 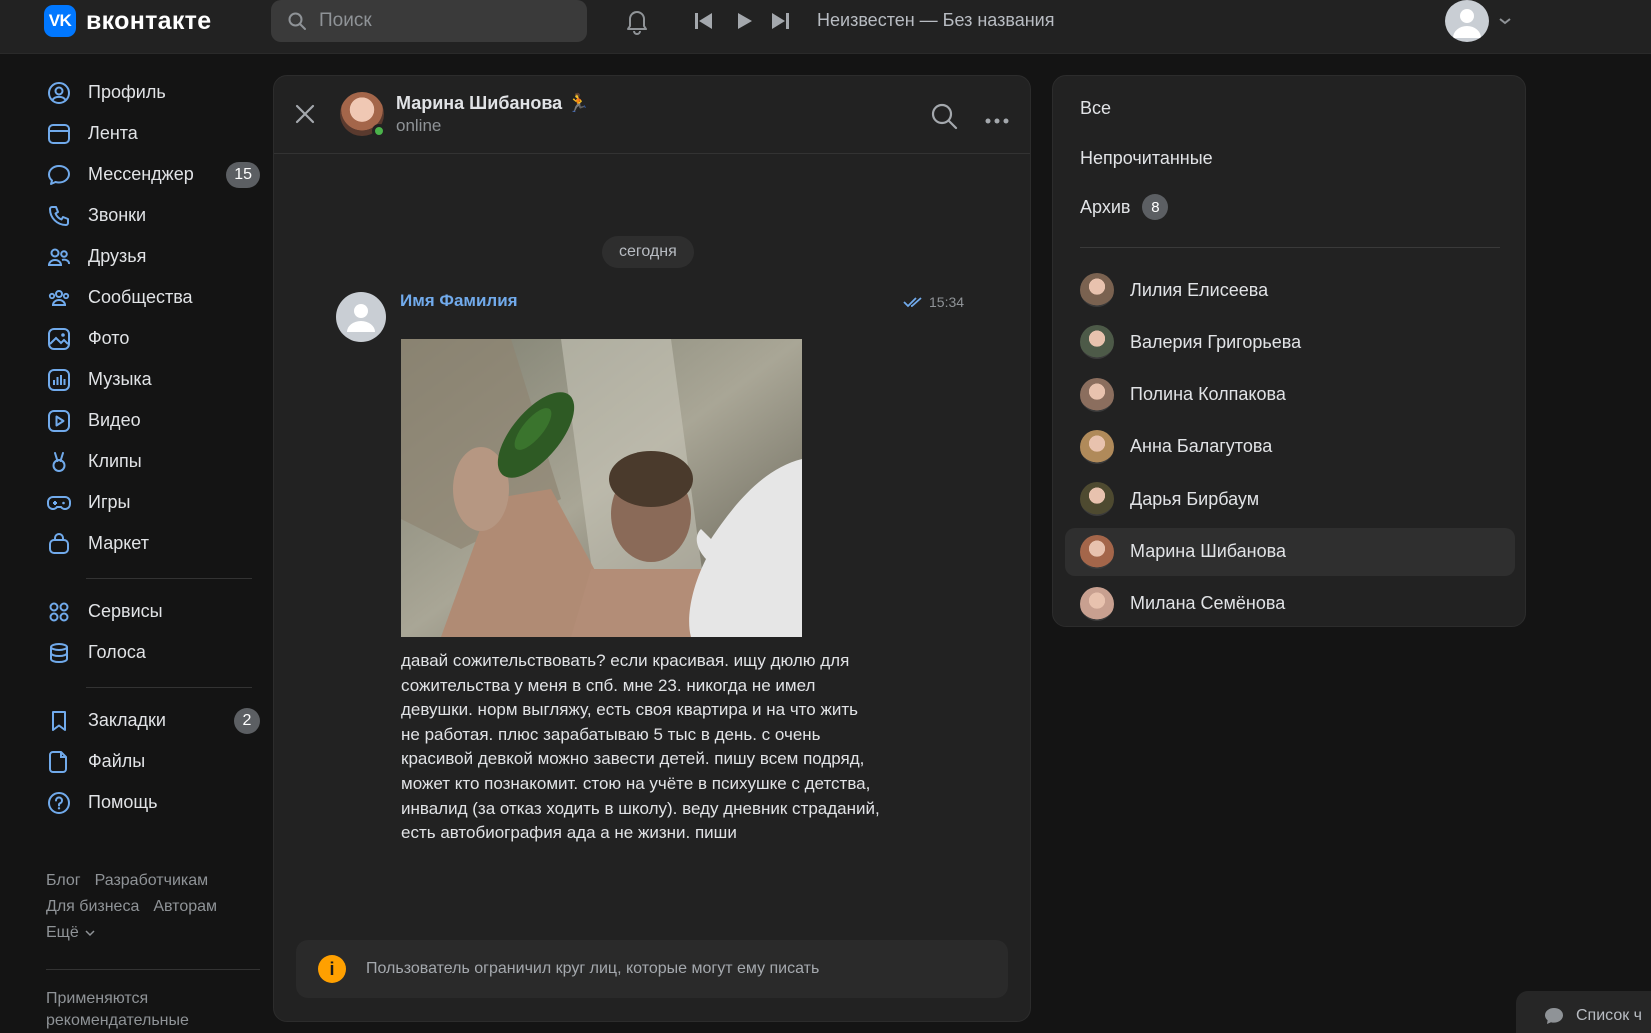 What do you see at coordinates (153, 652) in the screenshot?
I see `nav-item-votes: Голоса` at bounding box center [153, 652].